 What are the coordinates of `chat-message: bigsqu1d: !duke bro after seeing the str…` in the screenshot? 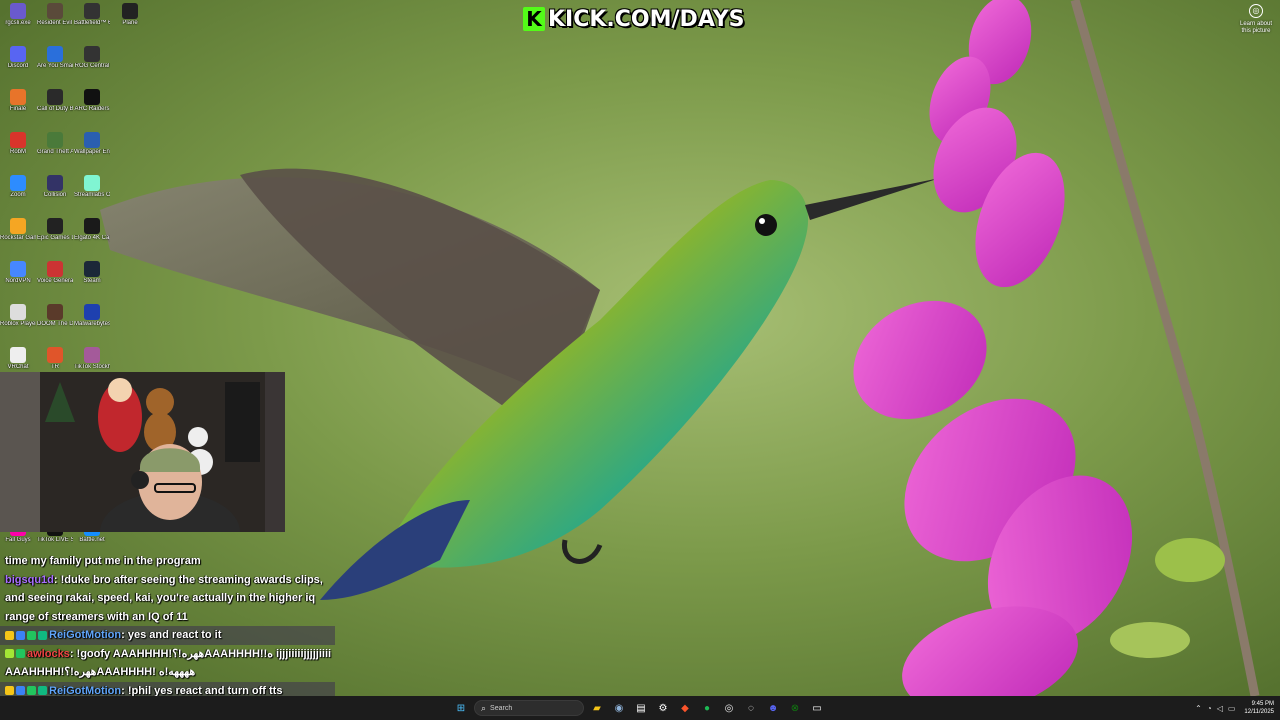 It's located at (167, 599).